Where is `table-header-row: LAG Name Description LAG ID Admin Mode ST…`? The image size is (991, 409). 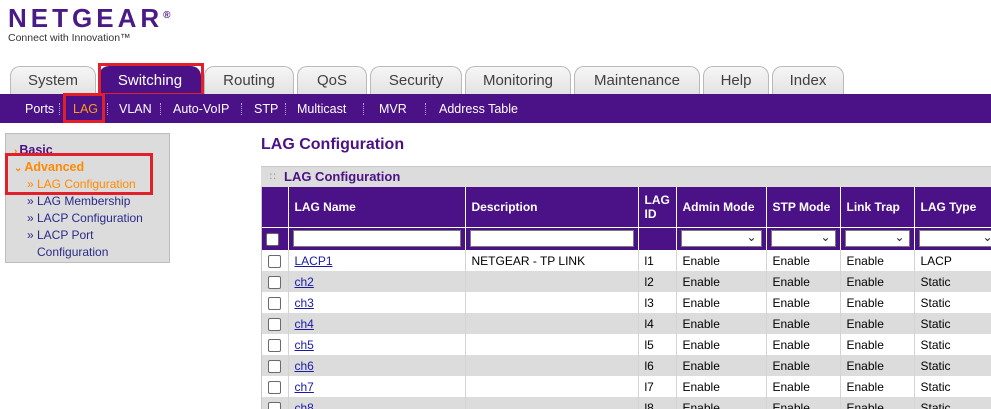 table-header-row: LAG Name Description LAG ID Admin Mode ST… is located at coordinates (626, 207).